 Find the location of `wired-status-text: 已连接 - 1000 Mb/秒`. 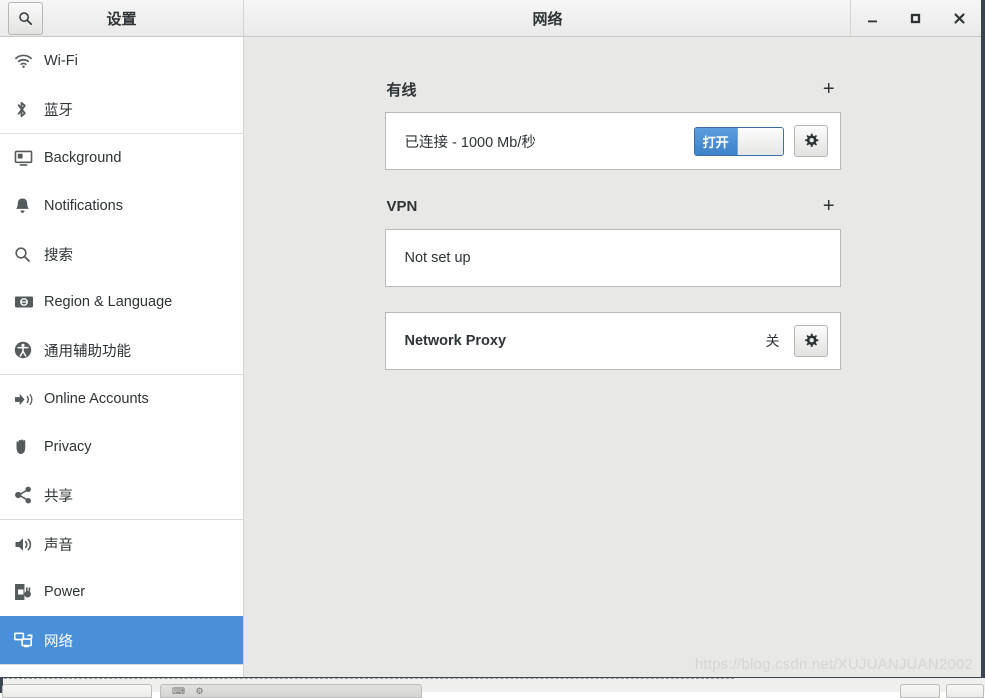

wired-status-text: 已连接 - 1000 Mb/秒 is located at coordinates (470, 142).